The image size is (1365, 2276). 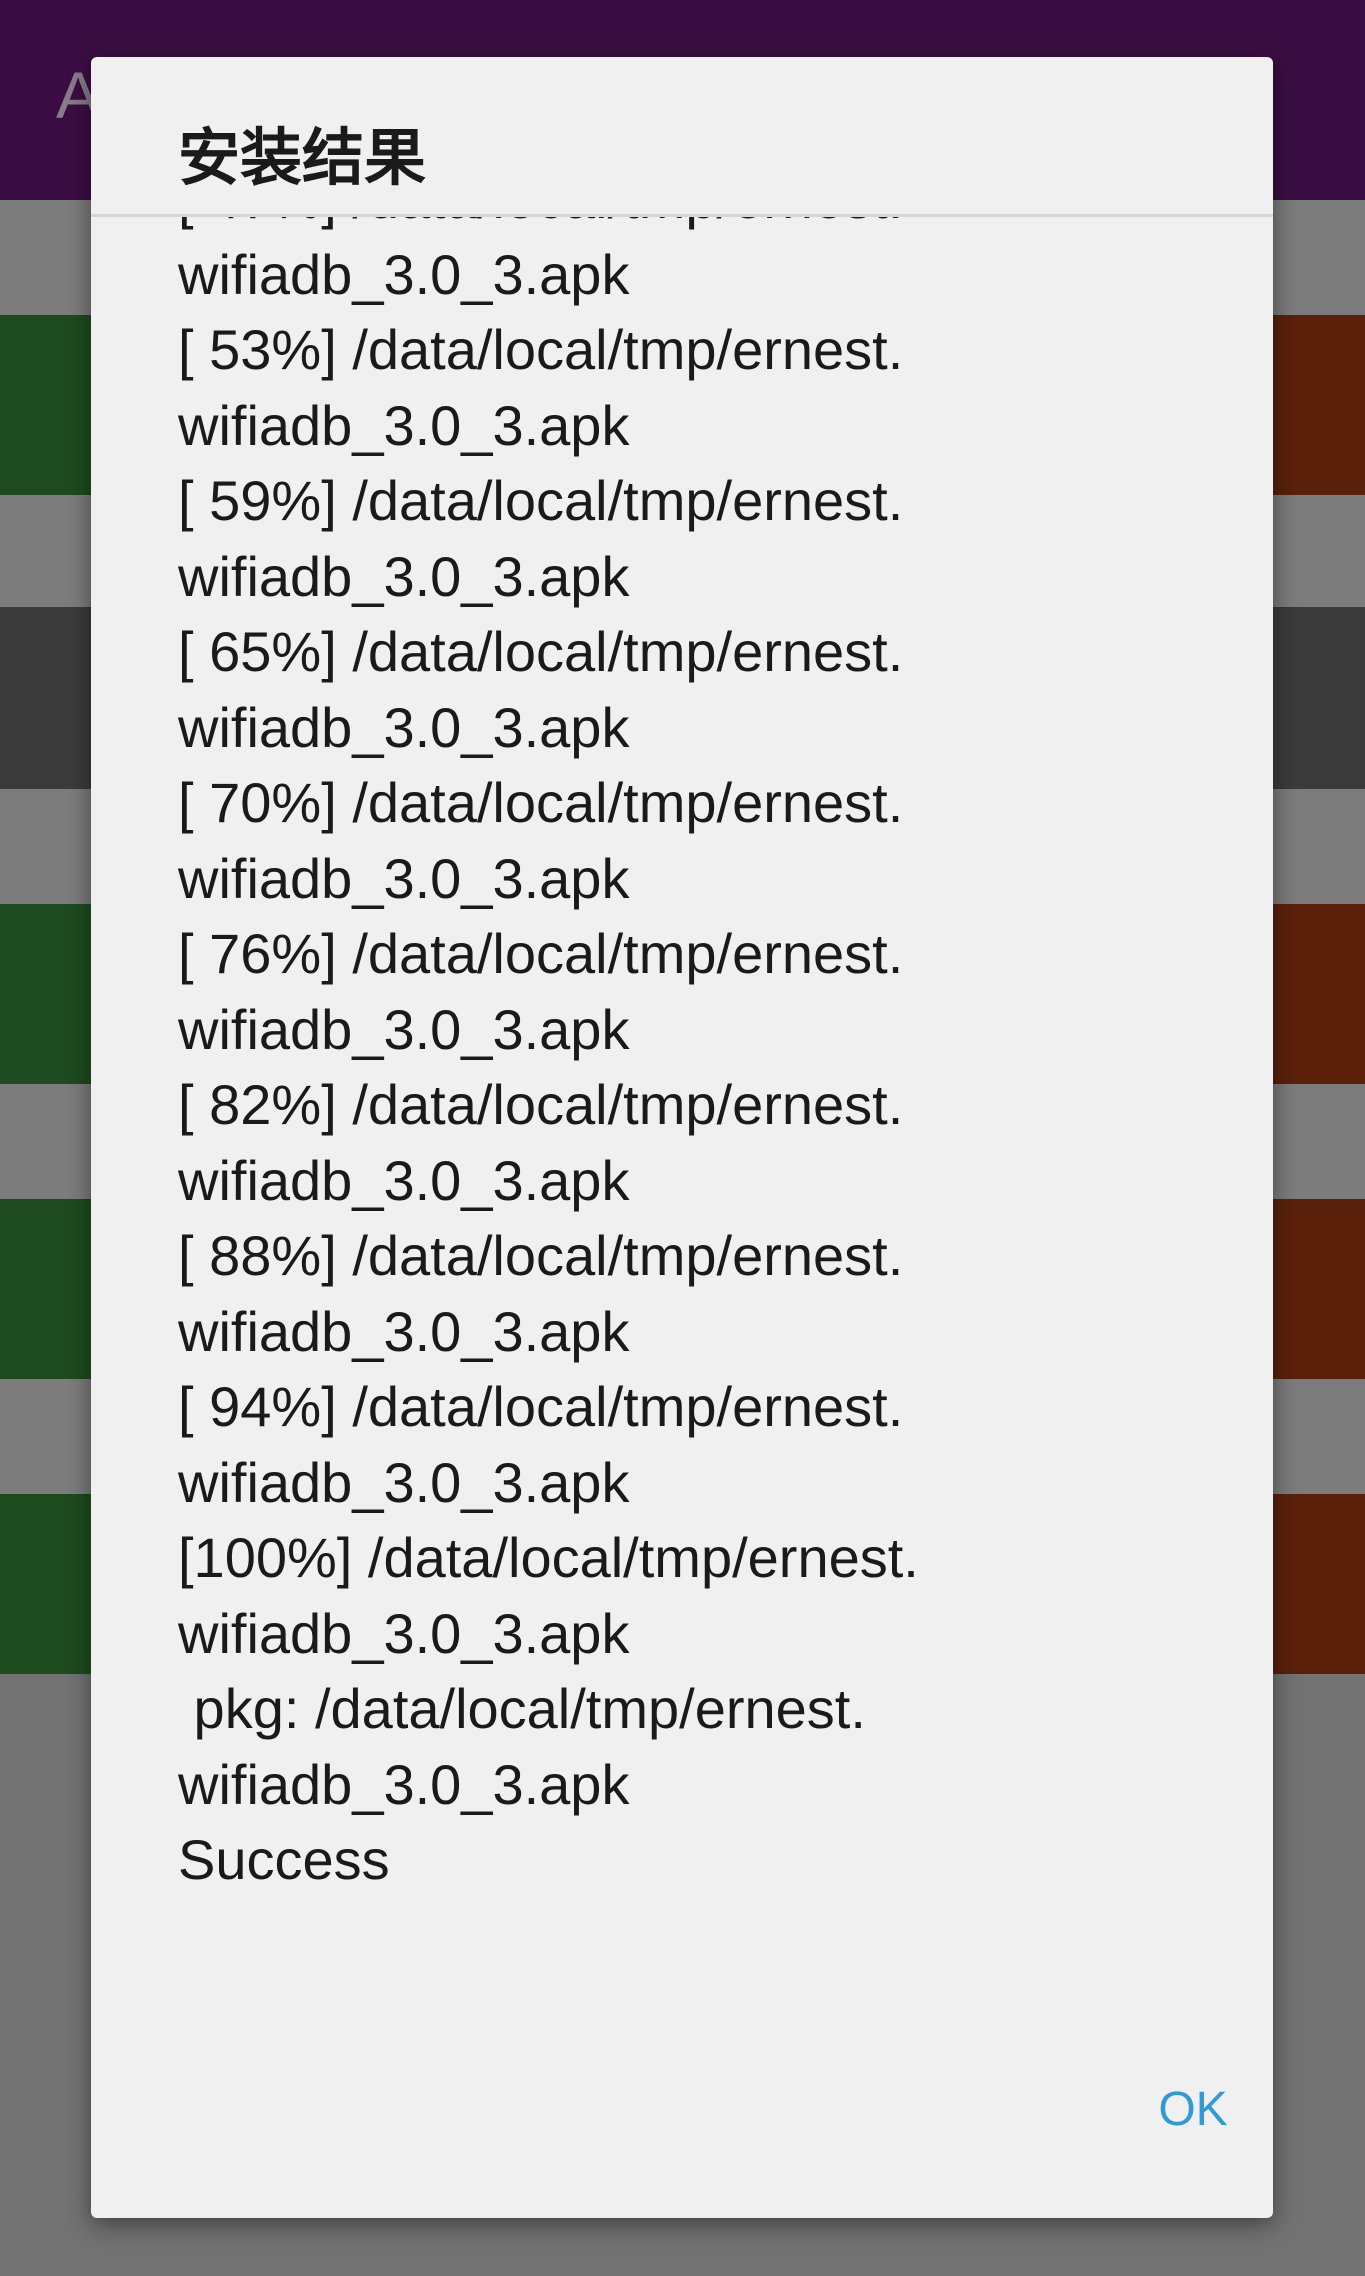 What do you see at coordinates (541, 1406) in the screenshot?
I see `log-line: [ 94%] /data/local/tmp/ernest.` at bounding box center [541, 1406].